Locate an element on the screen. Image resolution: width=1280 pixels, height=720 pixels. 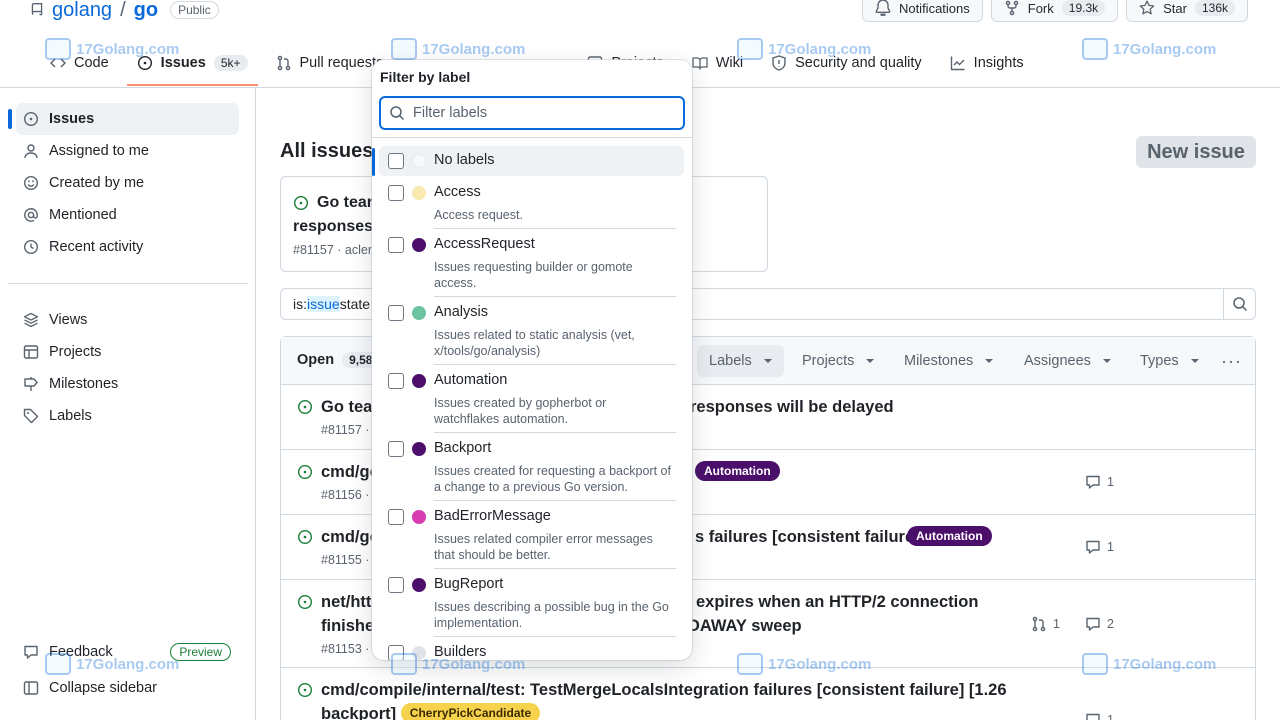
pull-request-icon is located at coordinates (1039, 624).